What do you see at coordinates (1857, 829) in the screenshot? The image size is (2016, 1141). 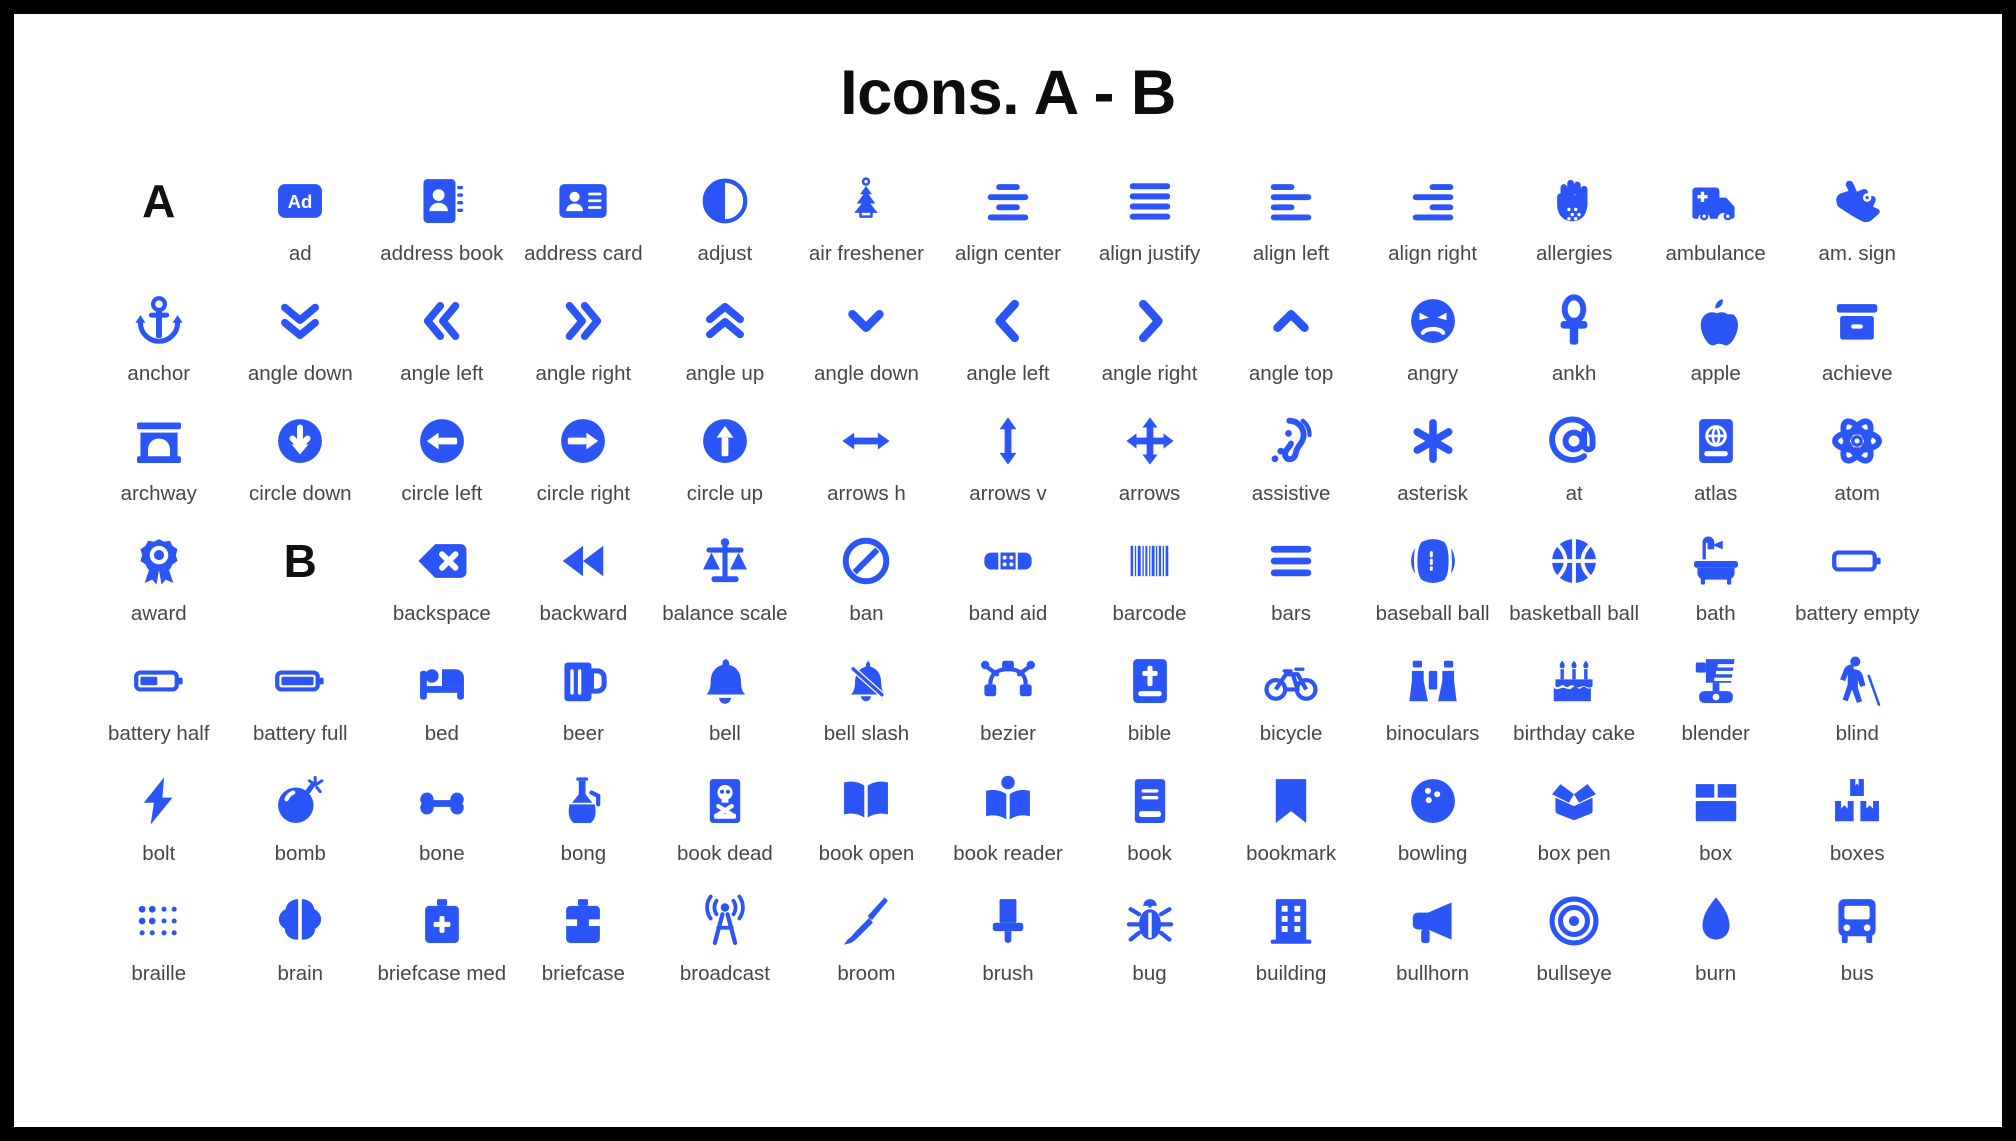 I see `icon-cell-boxes-icon: boxes` at bounding box center [1857, 829].